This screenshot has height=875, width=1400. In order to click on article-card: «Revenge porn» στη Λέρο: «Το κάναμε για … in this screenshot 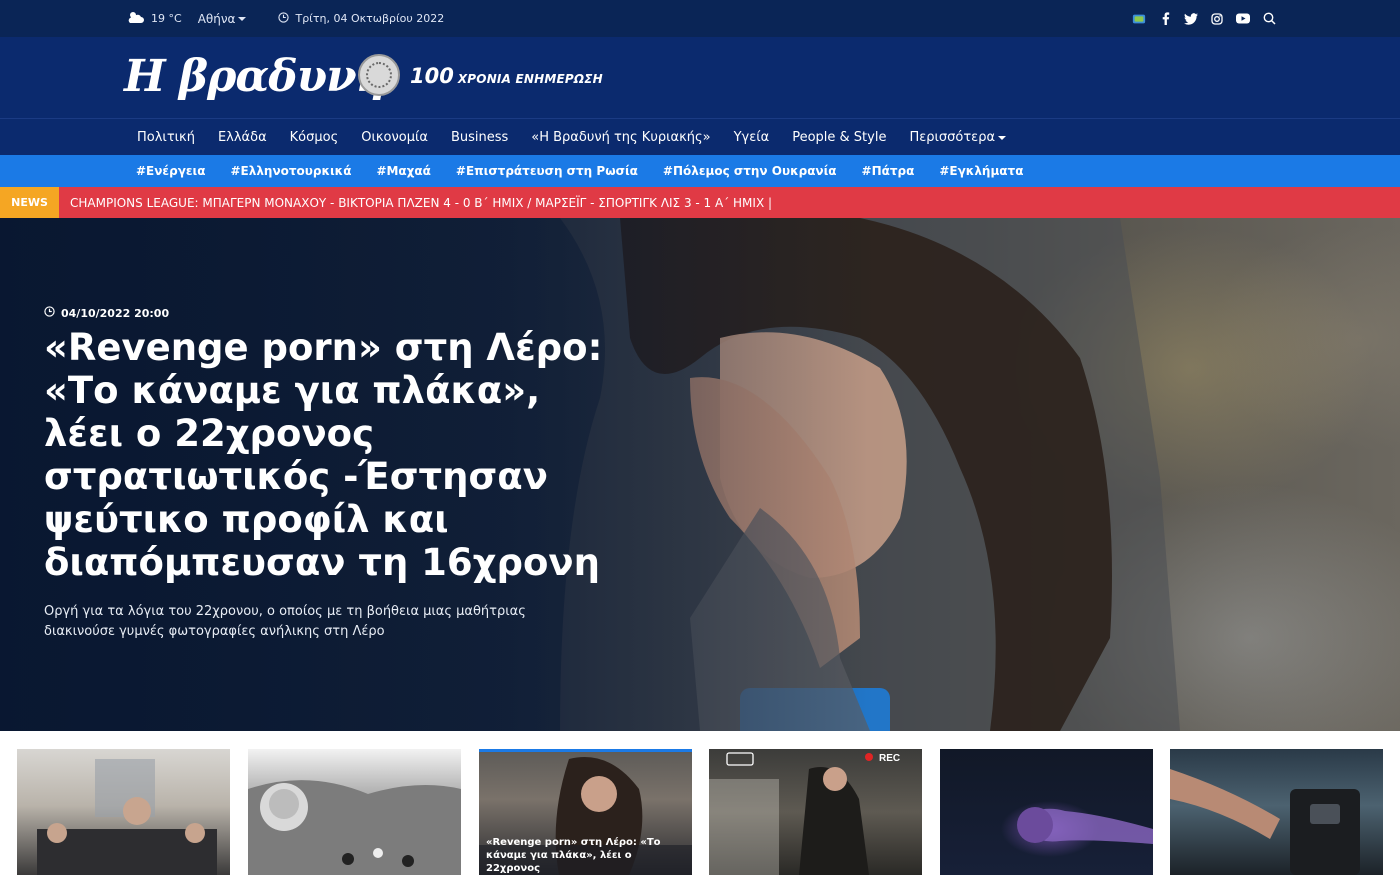, I will do `click(585, 812)`.